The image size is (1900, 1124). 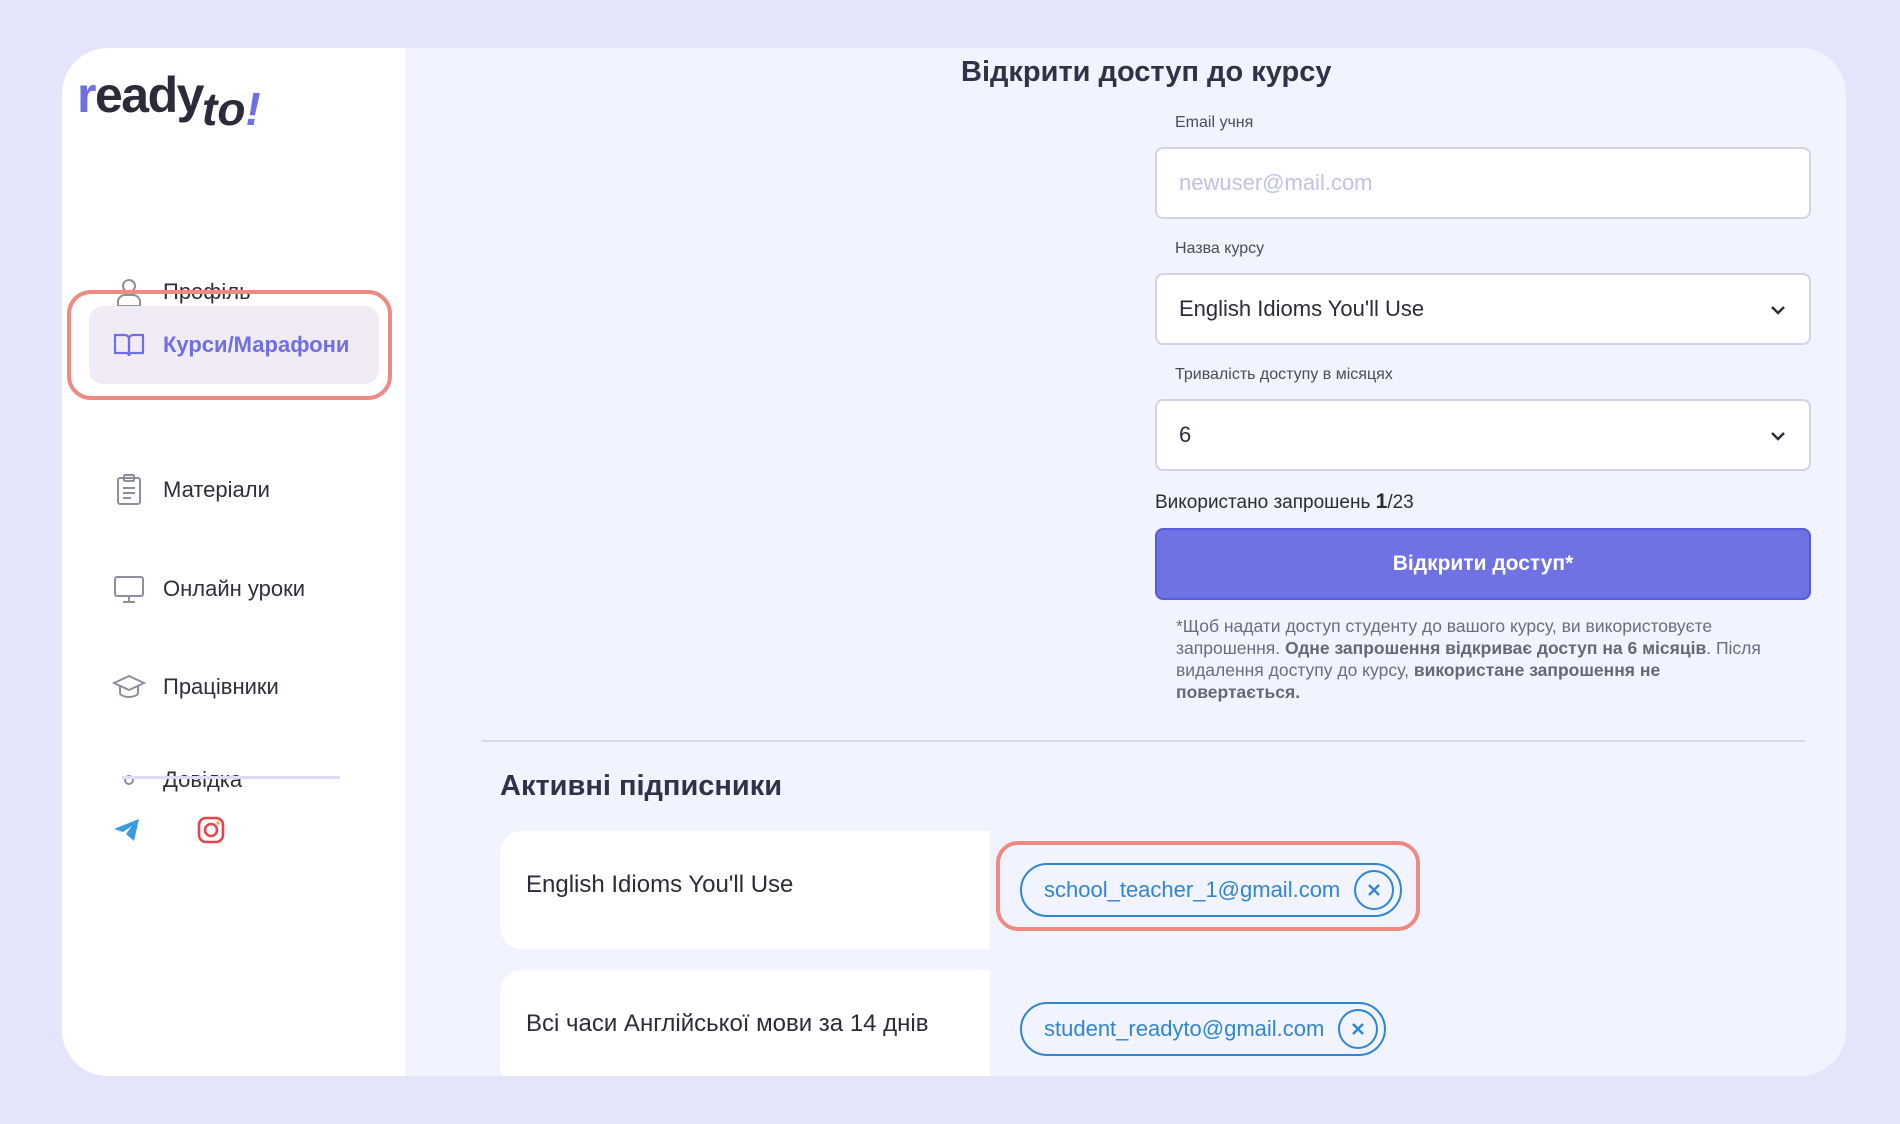 I want to click on invites-total: /23, so click(x=1400, y=502).